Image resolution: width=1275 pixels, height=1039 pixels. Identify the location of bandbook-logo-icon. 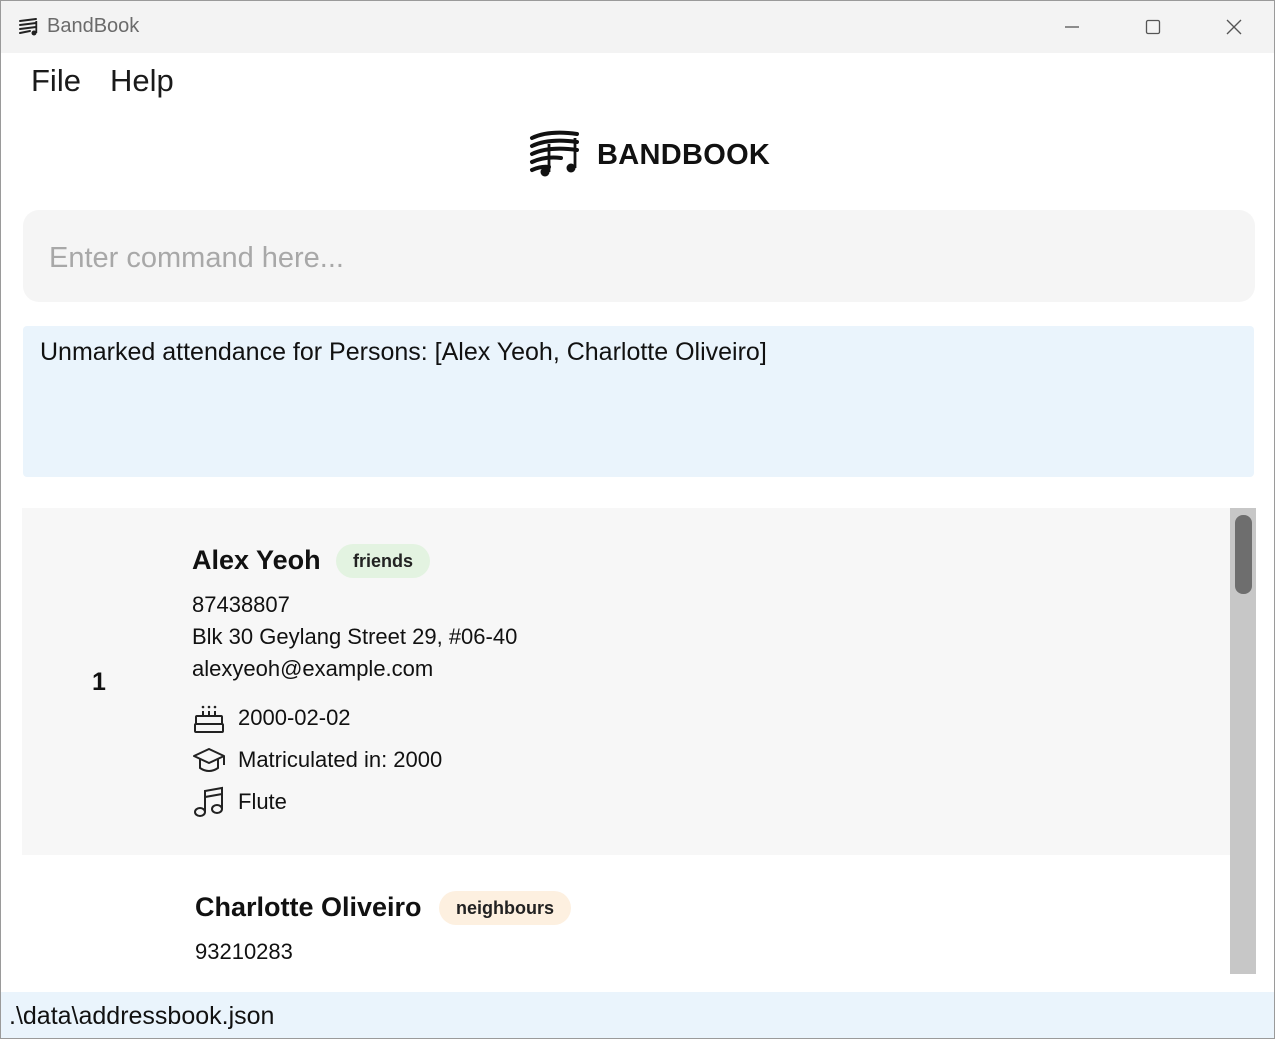
(554, 153).